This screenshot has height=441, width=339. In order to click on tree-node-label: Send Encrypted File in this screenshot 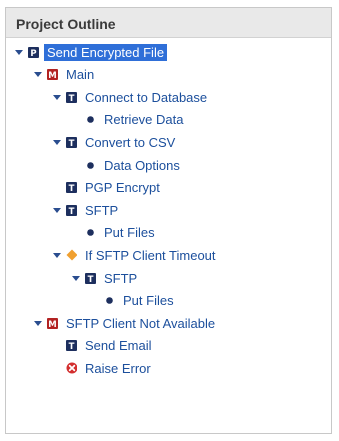, I will do `click(106, 52)`.